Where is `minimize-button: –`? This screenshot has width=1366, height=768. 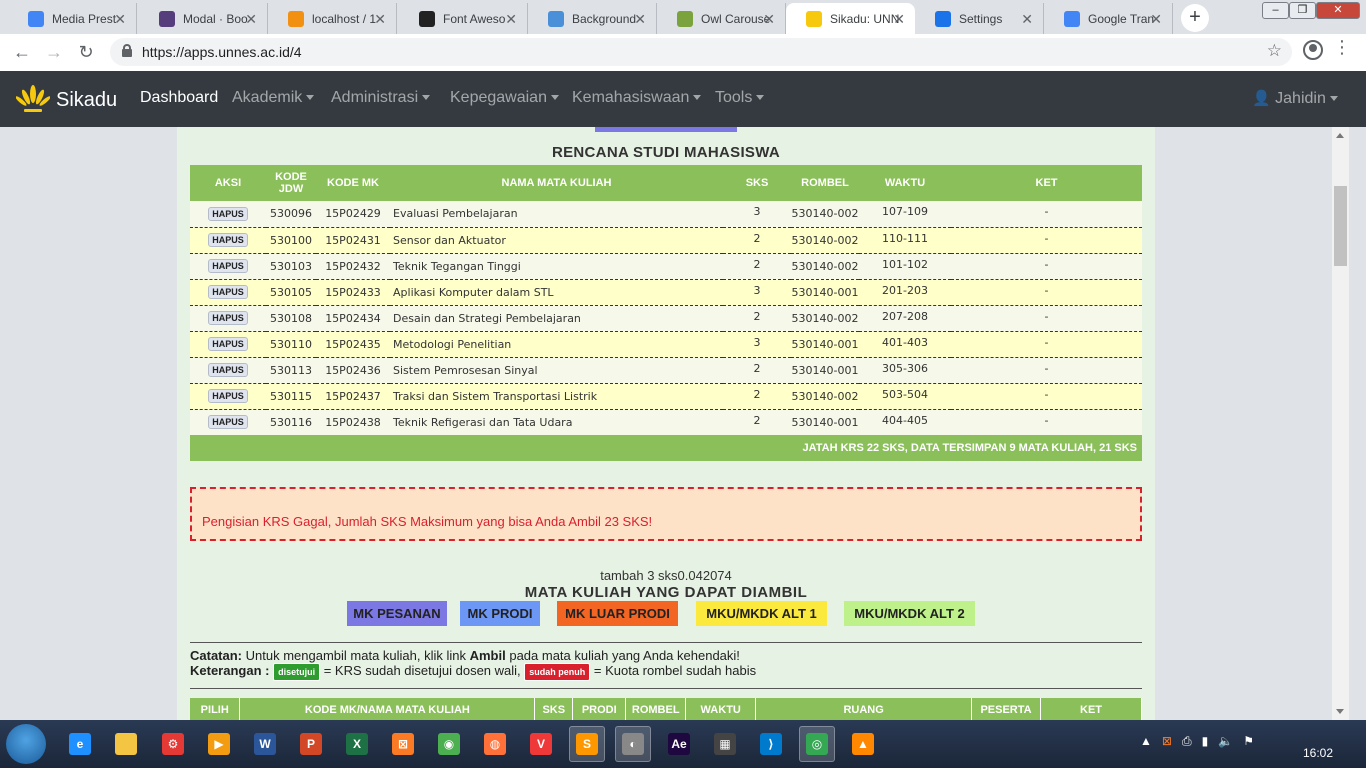 minimize-button: – is located at coordinates (1275, 10).